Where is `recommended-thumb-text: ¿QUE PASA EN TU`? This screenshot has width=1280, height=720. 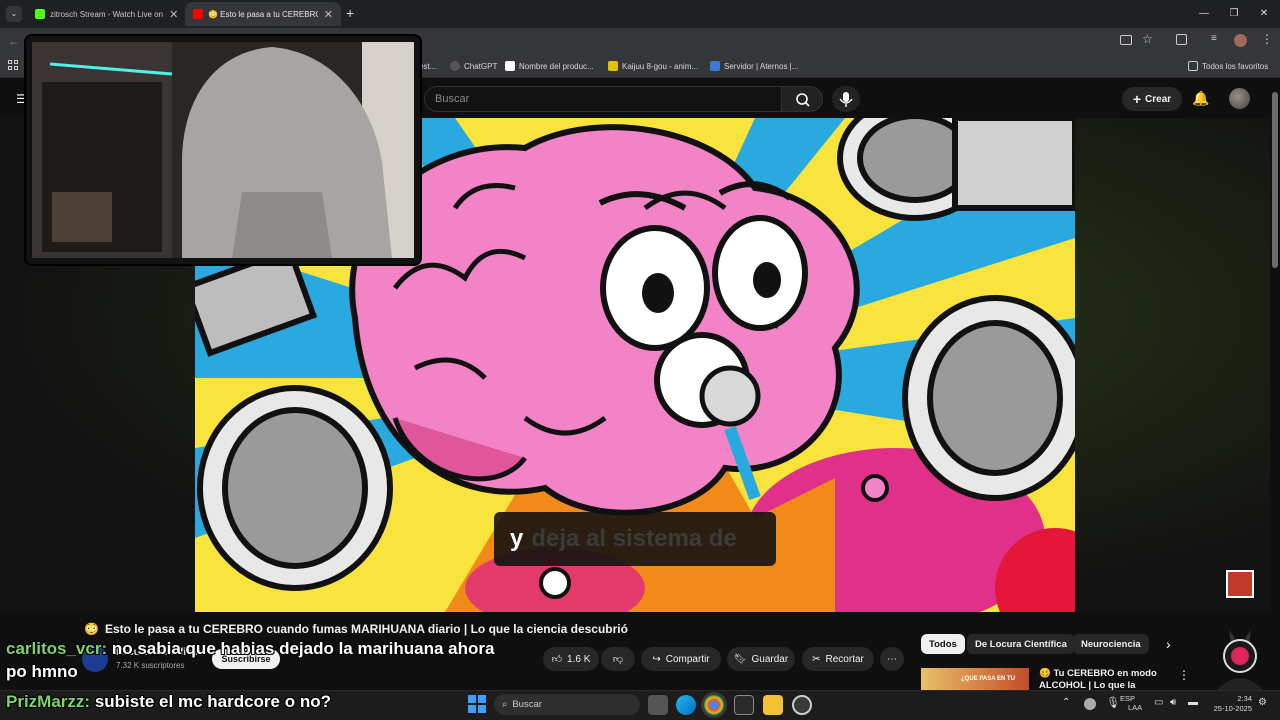
recommended-thumb-text: ¿QUE PASA EN TU is located at coordinates (988, 679).